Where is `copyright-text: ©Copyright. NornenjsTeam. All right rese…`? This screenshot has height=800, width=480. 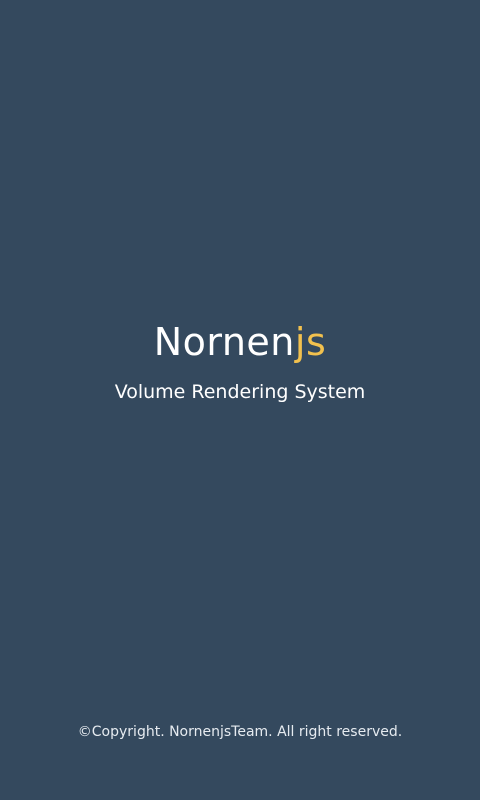 copyright-text: ©Copyright. NornenjsTeam. All right rese… is located at coordinates (240, 732).